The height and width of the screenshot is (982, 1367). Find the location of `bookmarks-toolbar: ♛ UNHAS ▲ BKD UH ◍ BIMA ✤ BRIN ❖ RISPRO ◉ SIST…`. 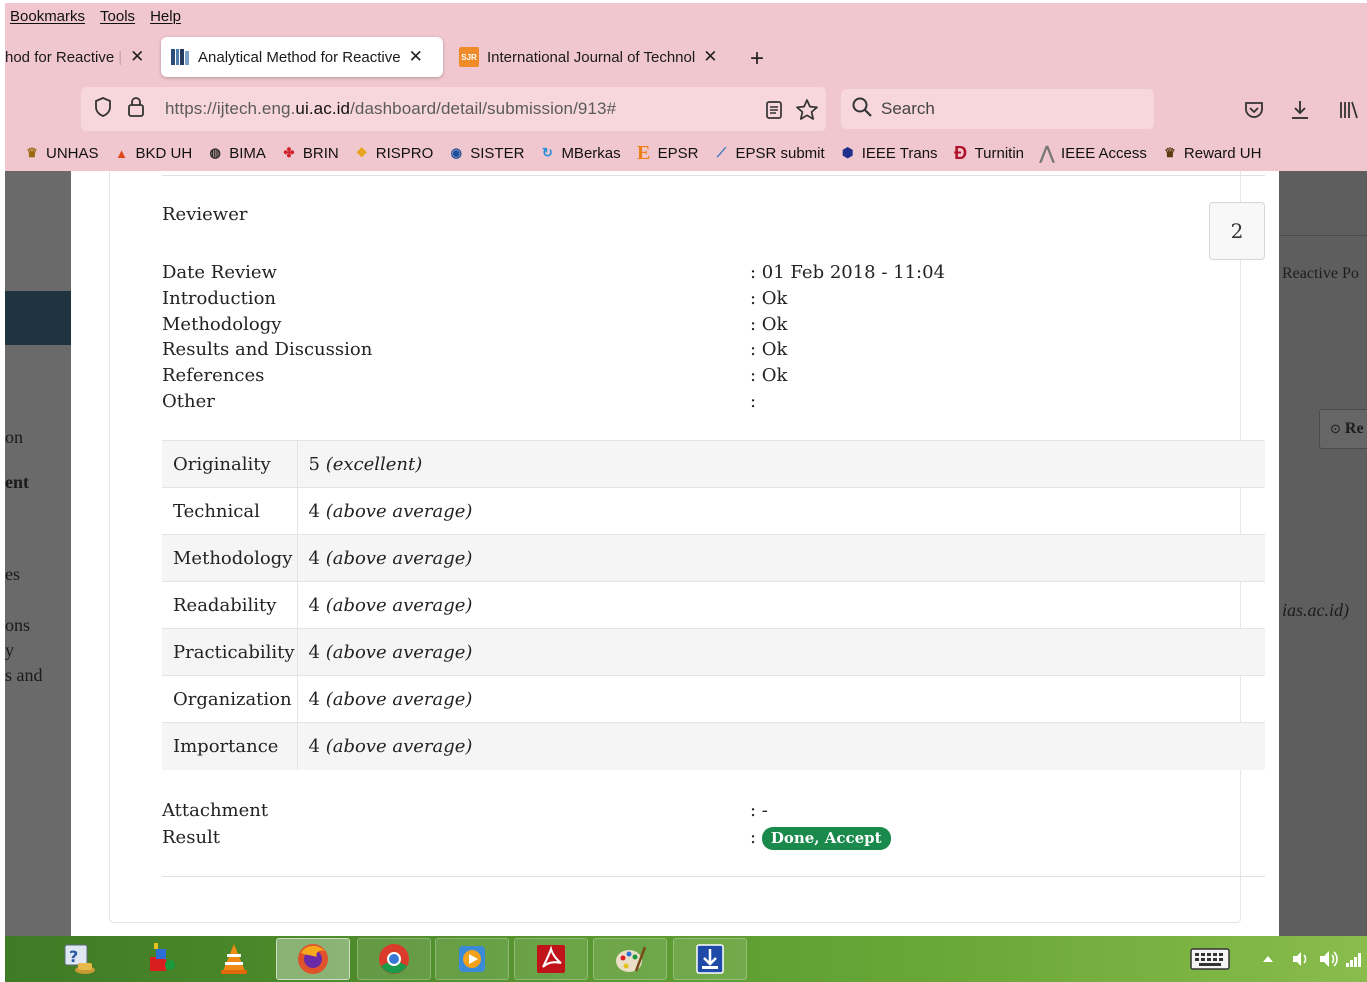

bookmarks-toolbar: ♛ UNHAS ▲ BKD UH ◍ BIMA ✤ BRIN ❖ RISPRO ◉ SIST… is located at coordinates (686, 153).